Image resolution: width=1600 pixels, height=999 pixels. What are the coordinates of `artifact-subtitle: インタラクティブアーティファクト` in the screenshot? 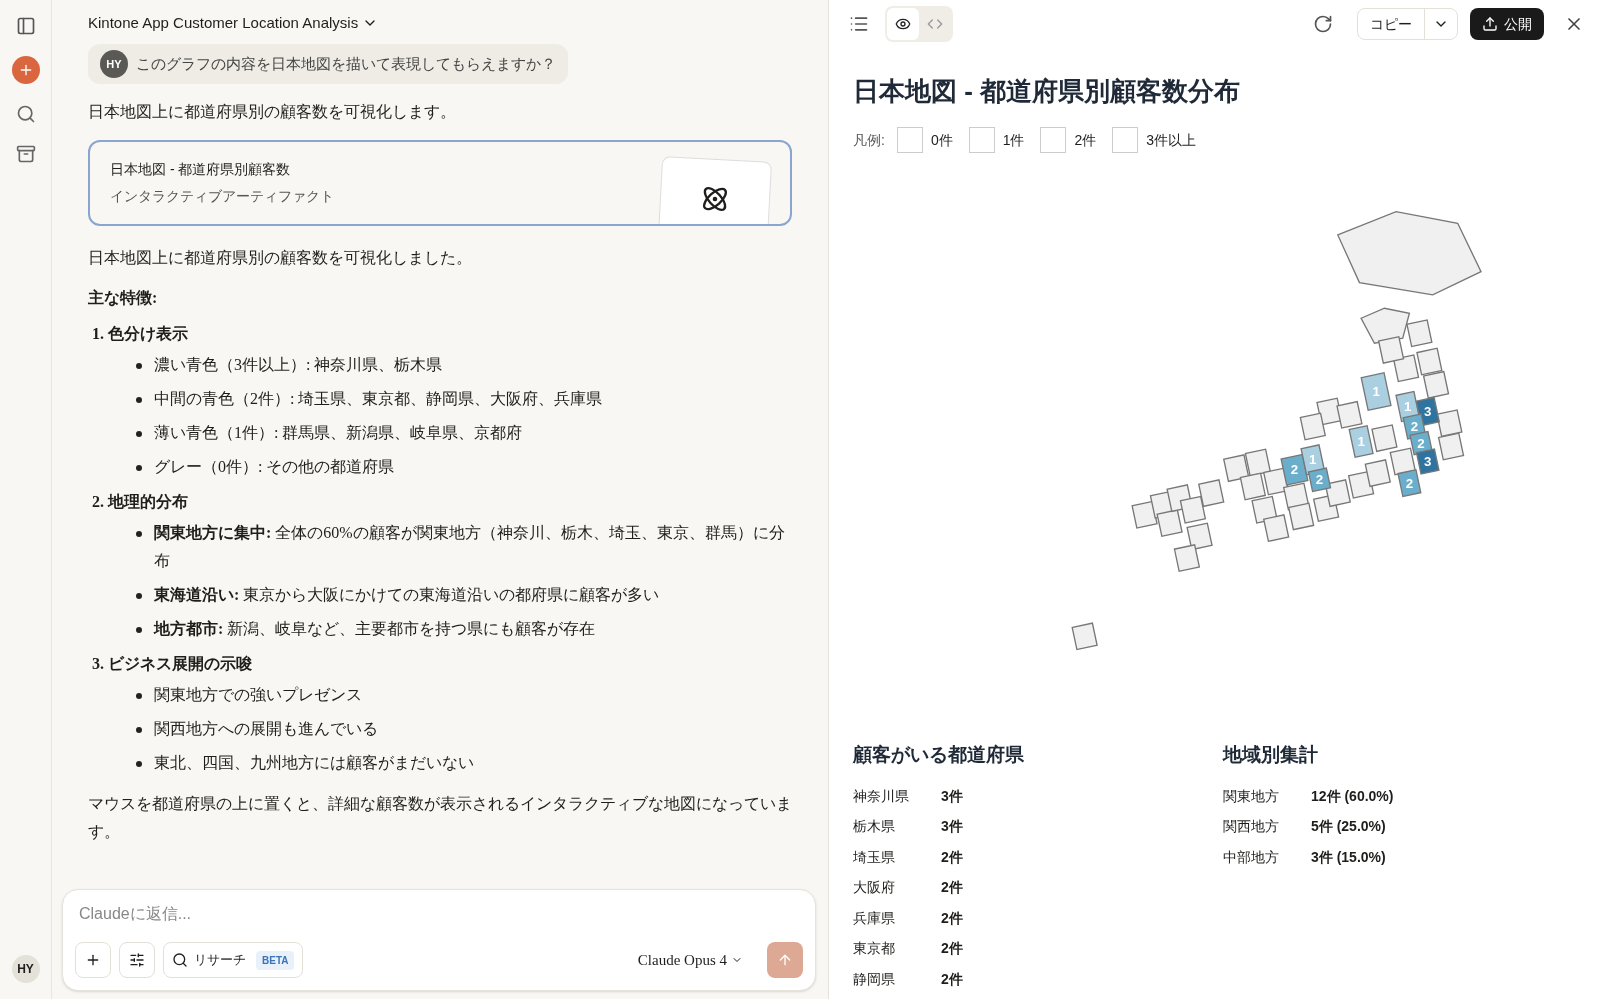 It's located at (222, 196).